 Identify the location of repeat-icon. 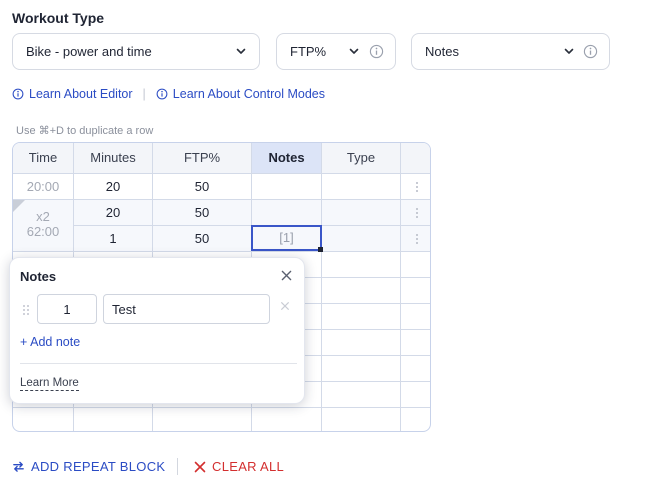
(18, 466).